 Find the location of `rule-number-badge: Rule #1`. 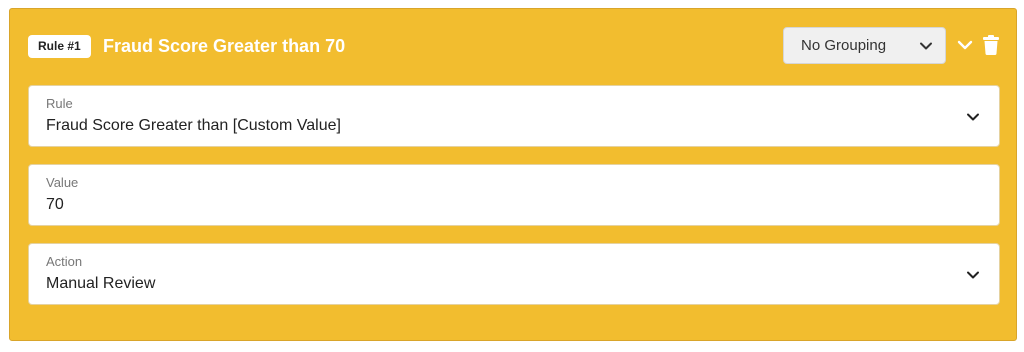

rule-number-badge: Rule #1 is located at coordinates (59, 46).